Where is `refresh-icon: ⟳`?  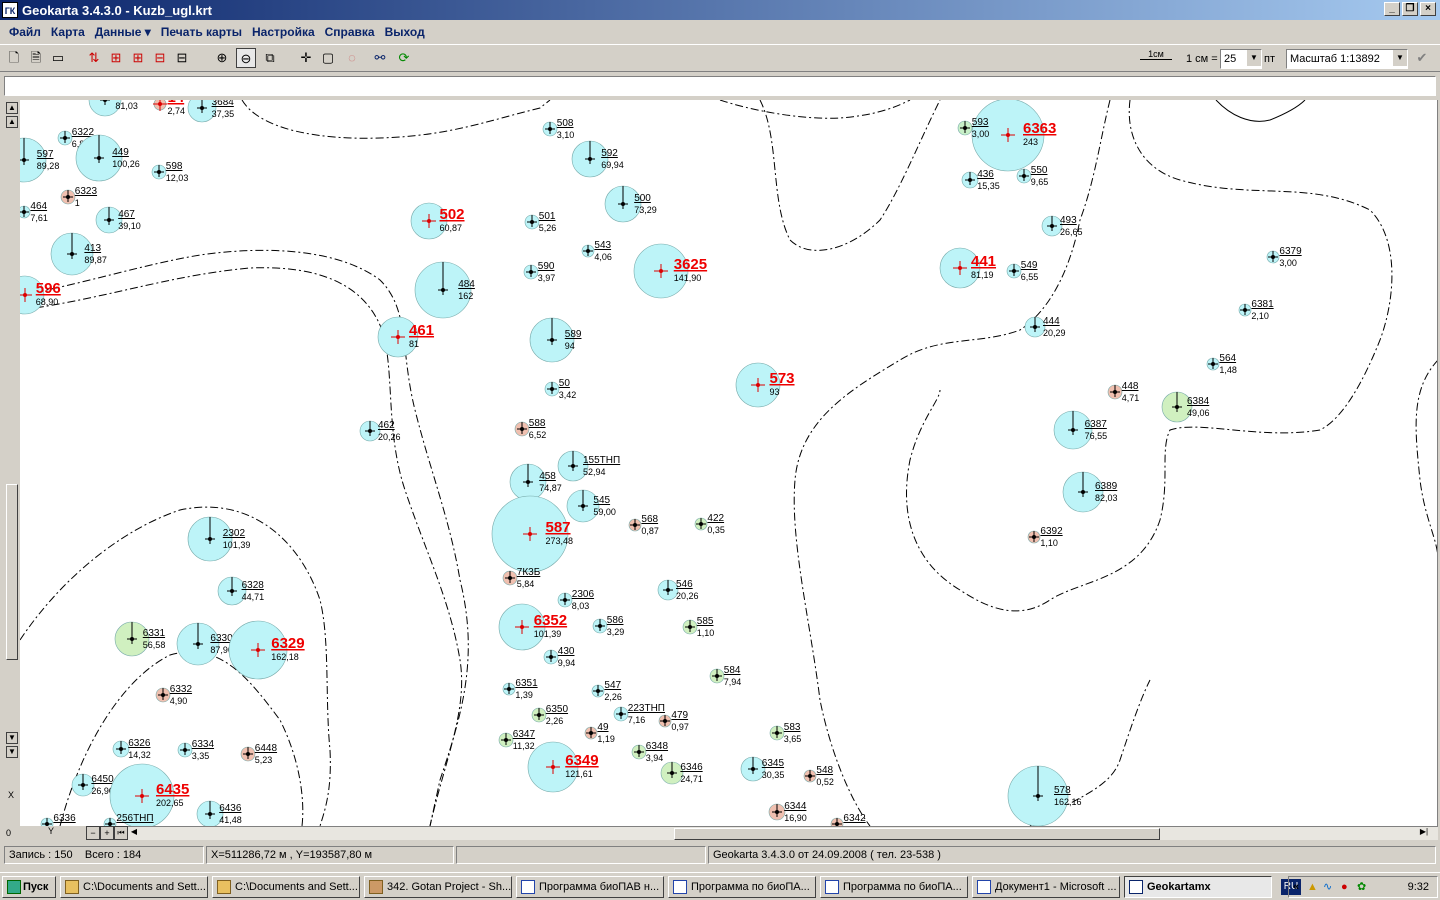
refresh-icon: ⟳ is located at coordinates (404, 58).